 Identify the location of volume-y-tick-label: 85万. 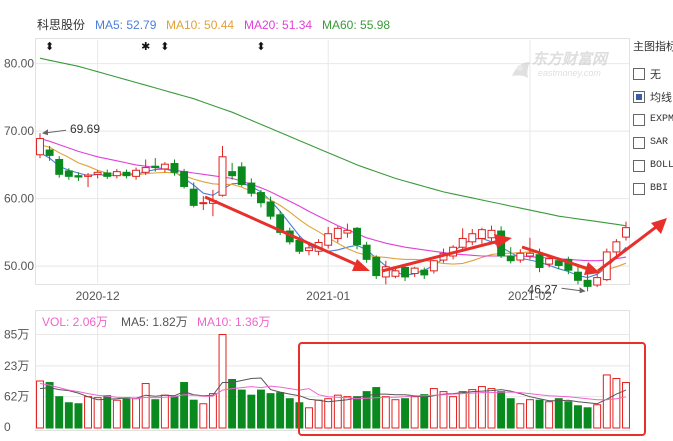
(16, 335).